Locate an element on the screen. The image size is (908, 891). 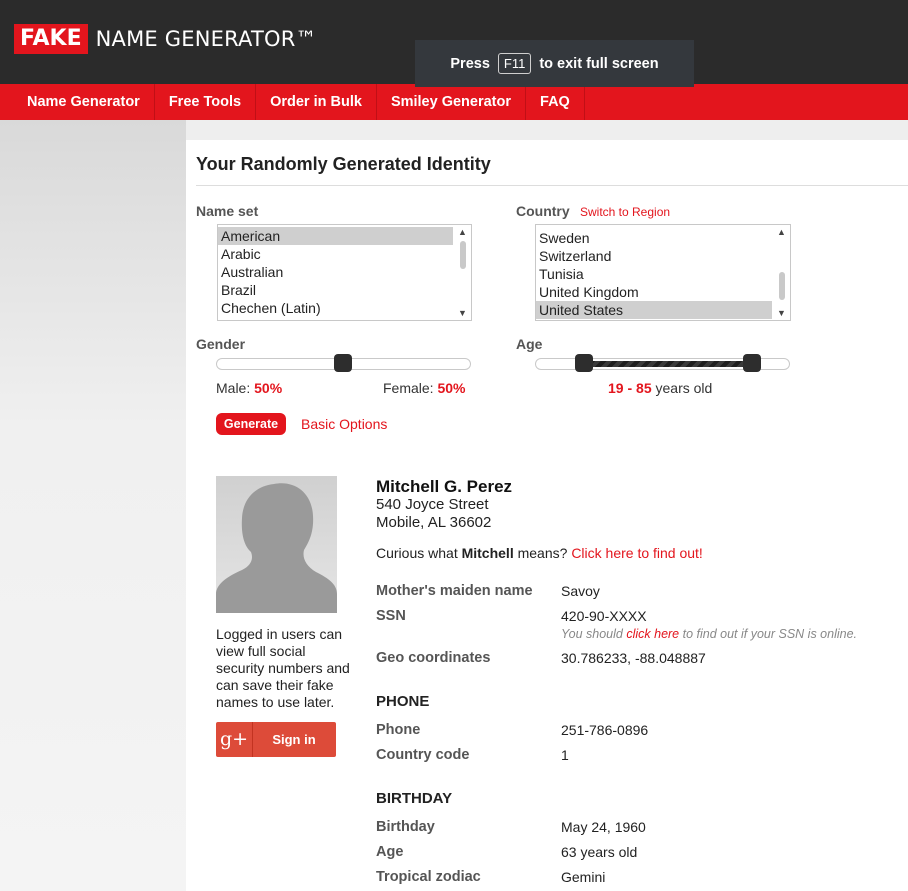
age-detail-value: 63 years old is located at coordinates (599, 852).